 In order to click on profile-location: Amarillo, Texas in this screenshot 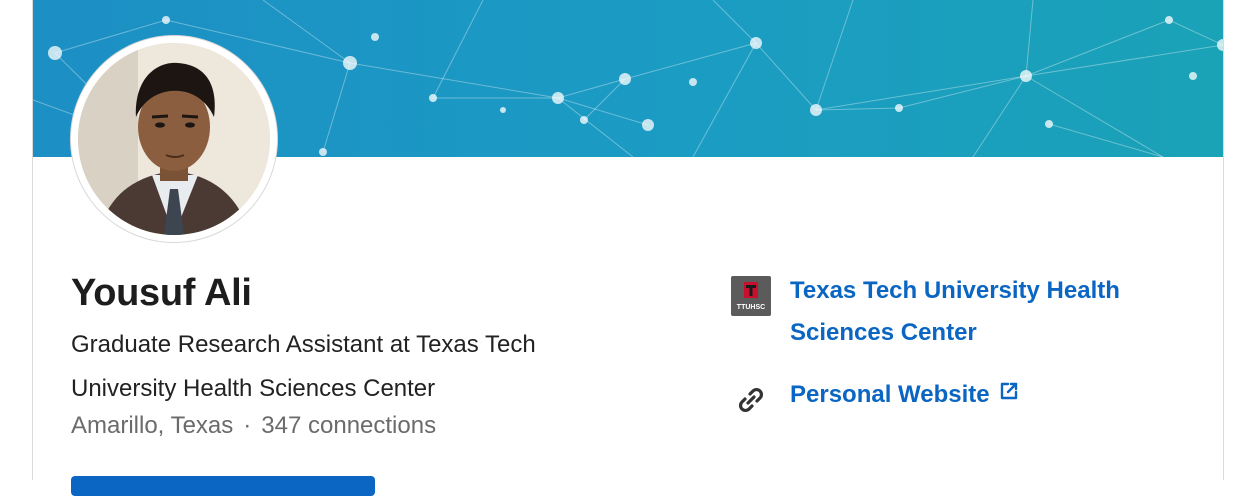, I will do `click(152, 425)`.